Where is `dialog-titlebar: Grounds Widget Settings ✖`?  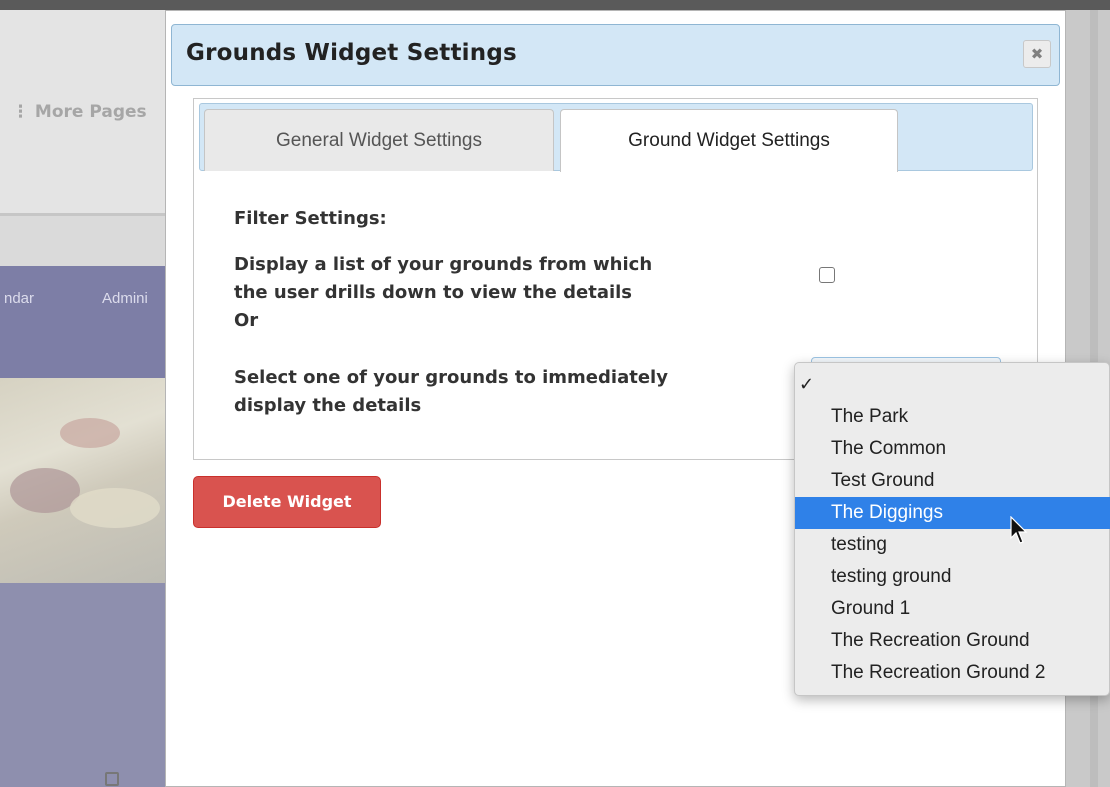
dialog-titlebar: Grounds Widget Settings ✖ is located at coordinates (615, 55).